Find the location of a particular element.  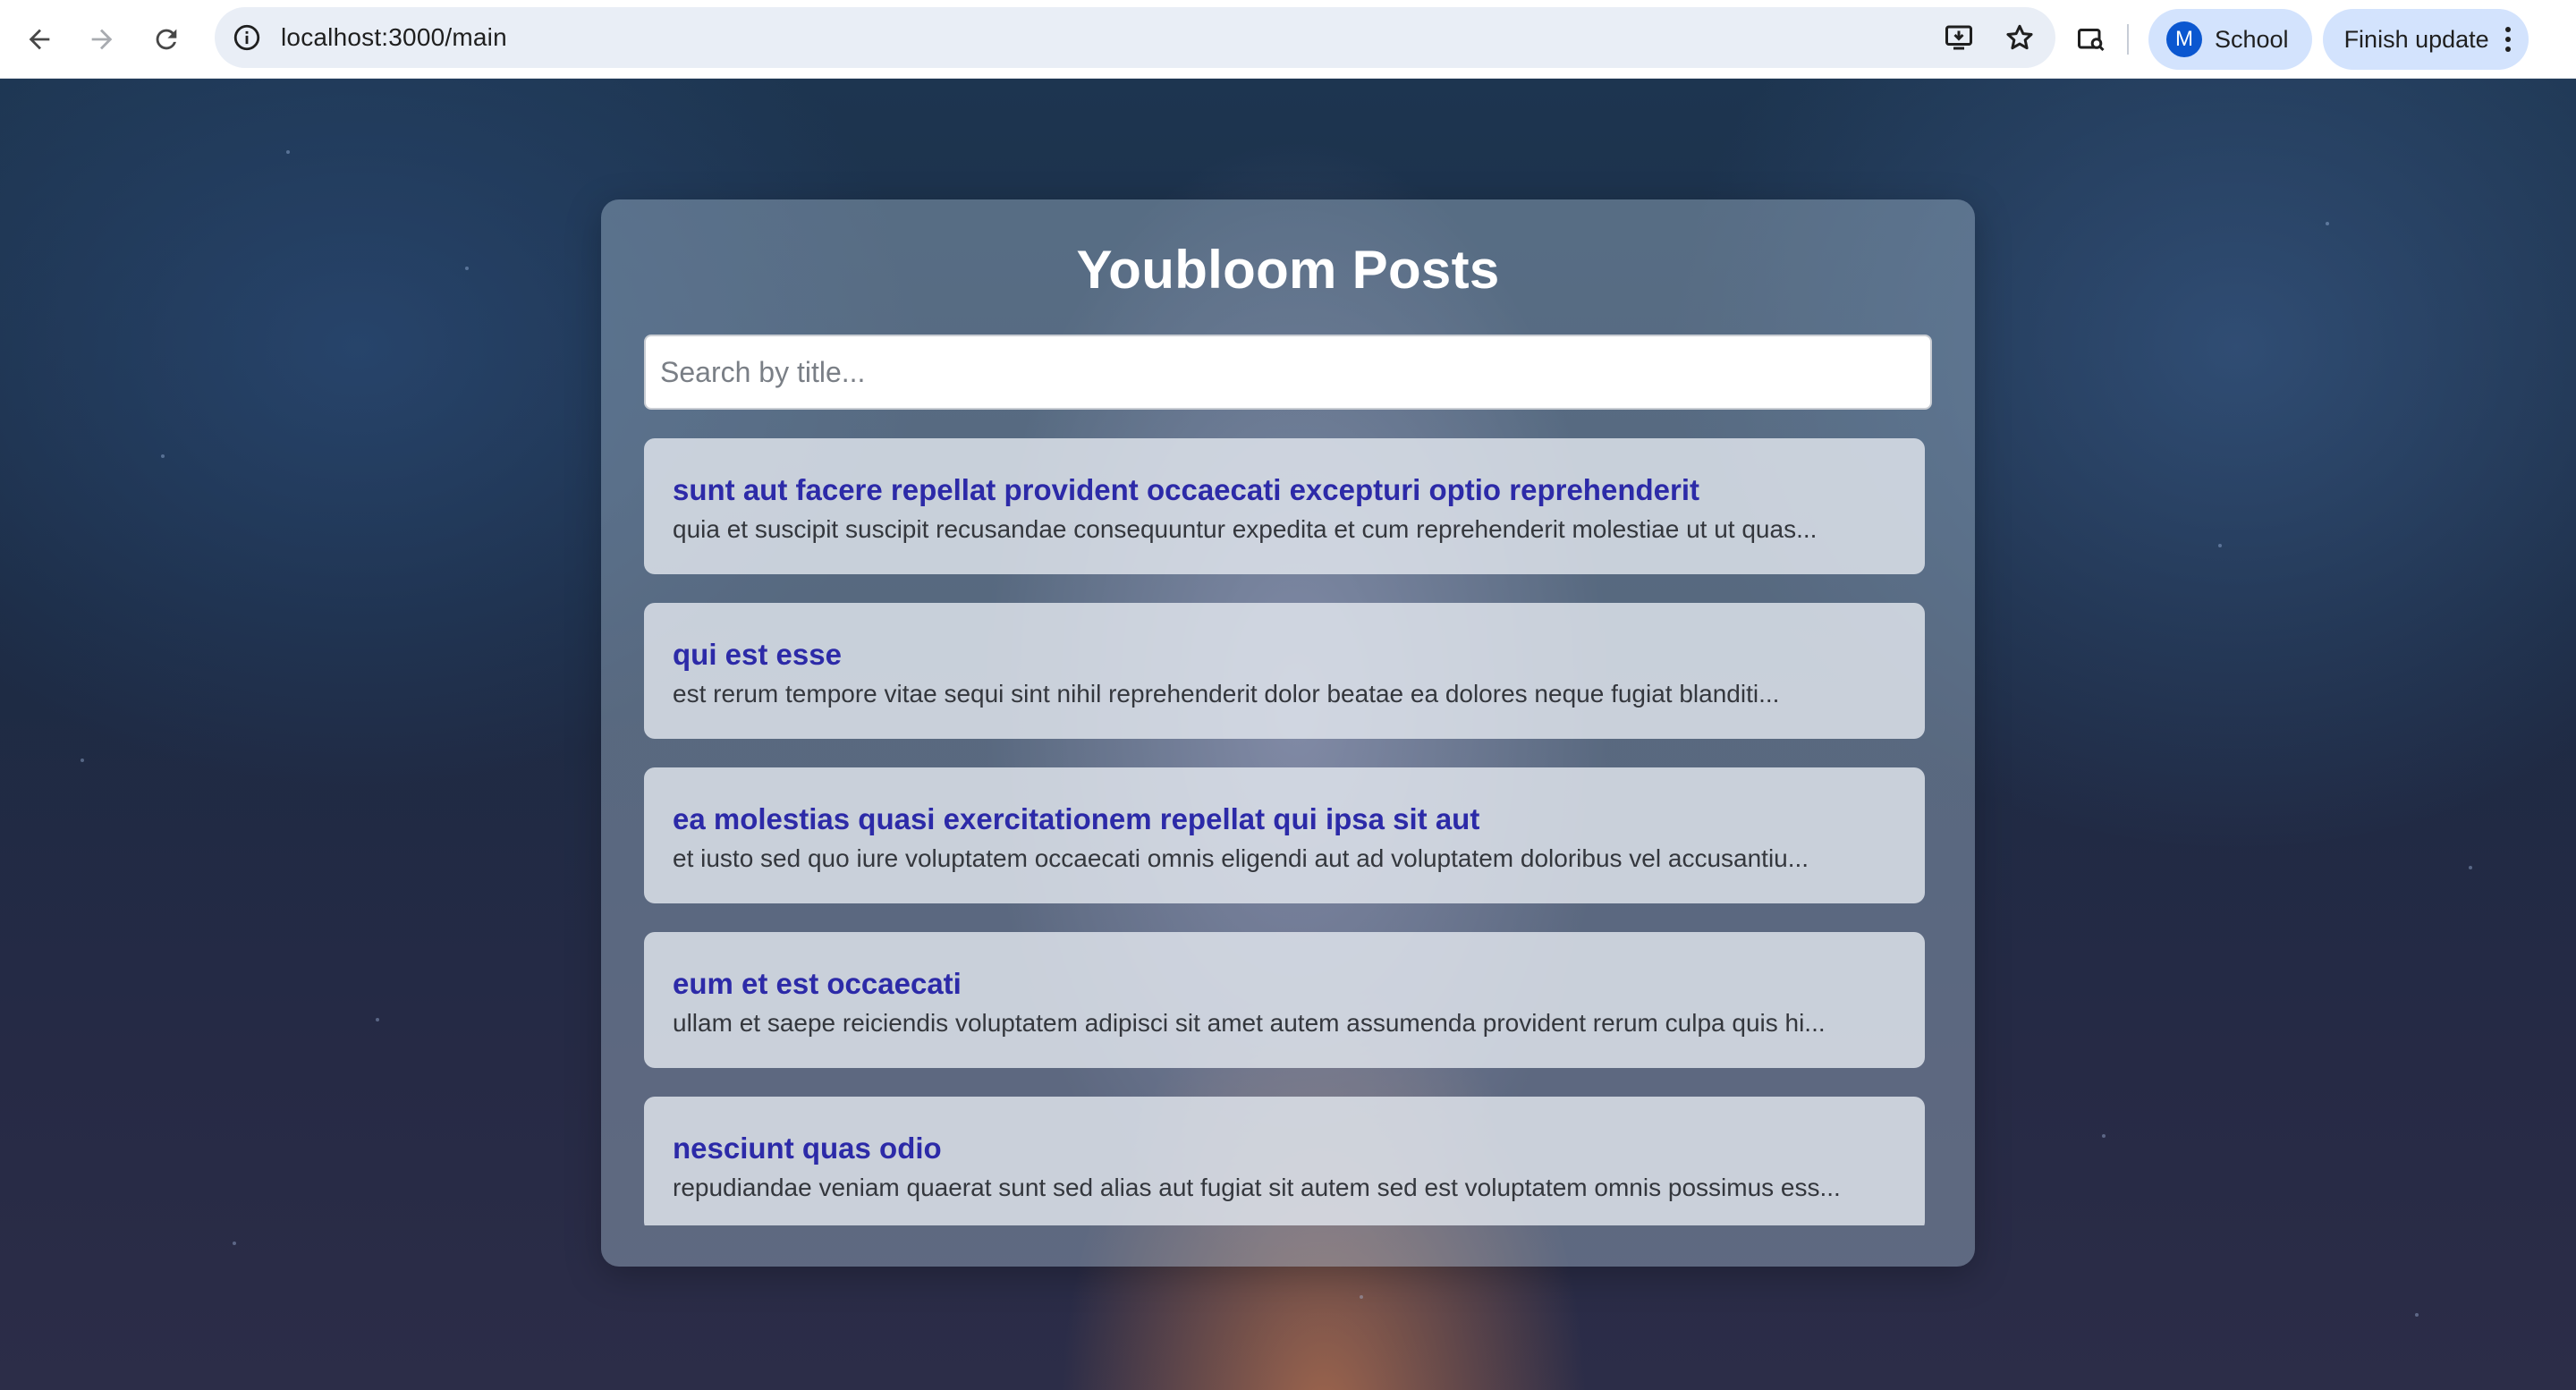

reload-icon is located at coordinates (166, 39).